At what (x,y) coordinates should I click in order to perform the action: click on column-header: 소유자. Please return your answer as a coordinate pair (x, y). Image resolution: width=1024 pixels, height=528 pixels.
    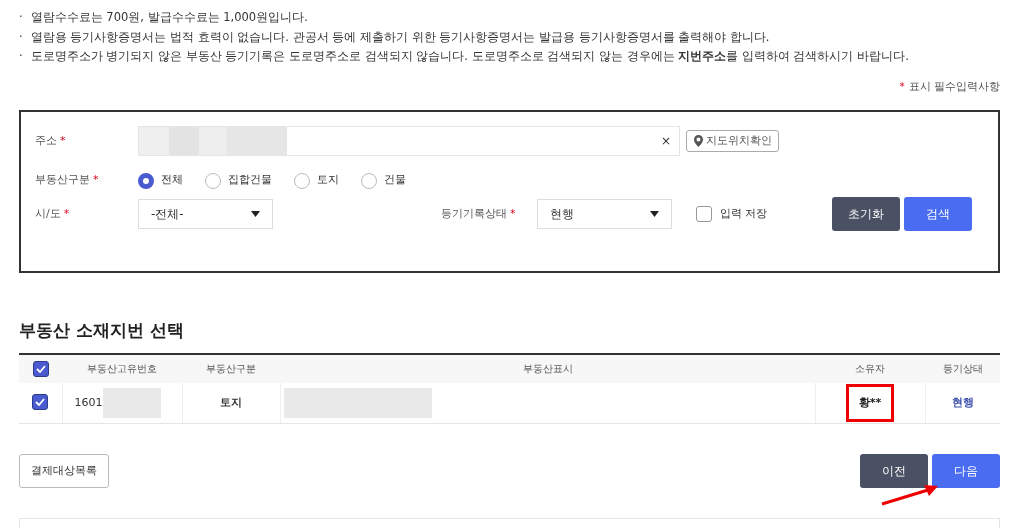
    Looking at the image, I should click on (870, 368).